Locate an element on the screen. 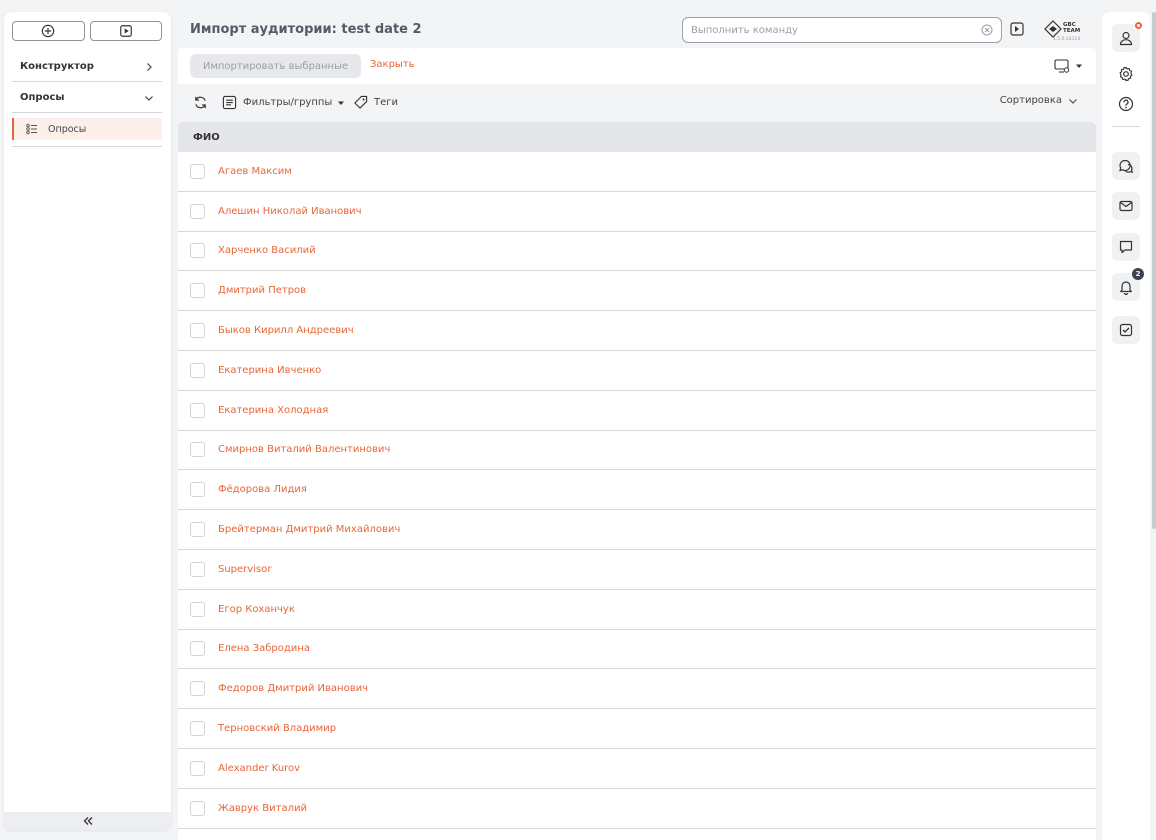 The image size is (1156, 840). chats-icon is located at coordinates (1126, 166).